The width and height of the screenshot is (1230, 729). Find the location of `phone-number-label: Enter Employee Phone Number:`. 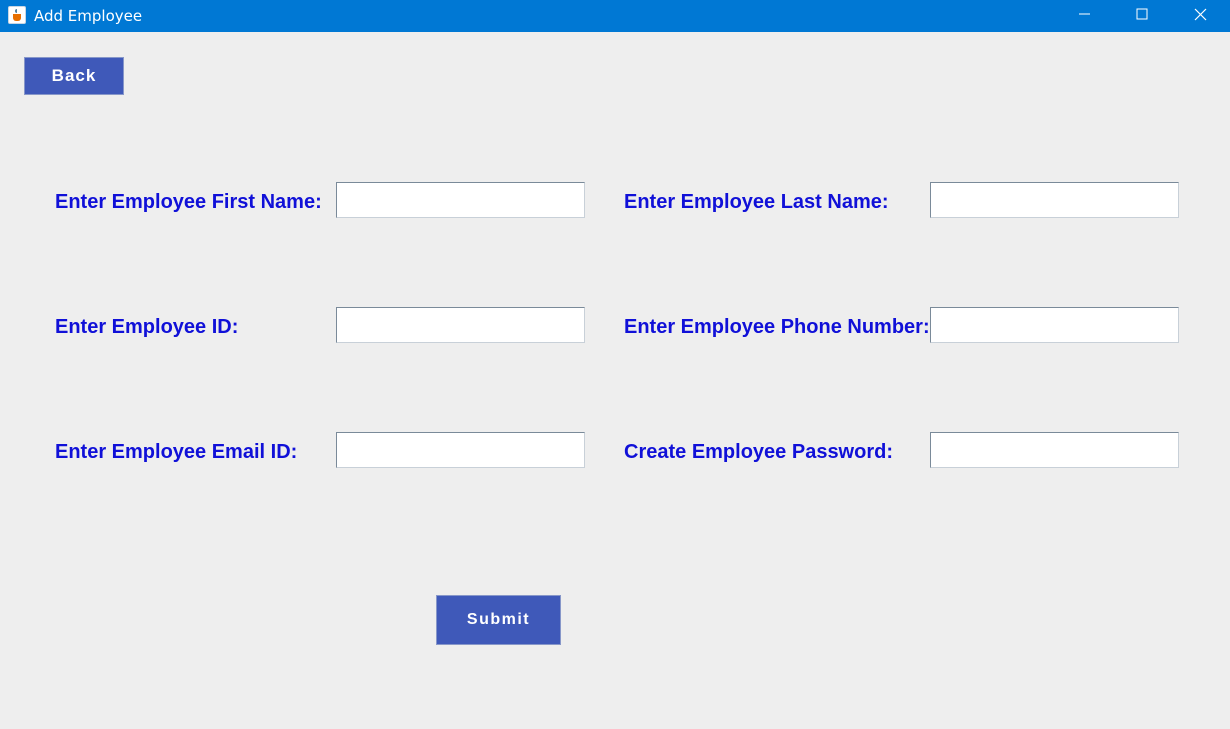

phone-number-label: Enter Employee Phone Number: is located at coordinates (777, 327).